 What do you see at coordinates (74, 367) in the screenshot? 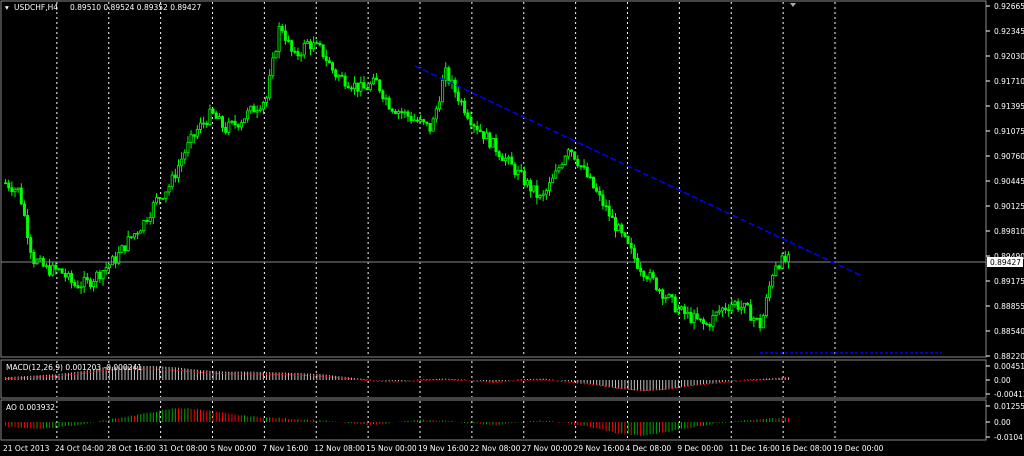
I see `macd-label: MACD(12,26,9) 0.001203 -0.000241` at bounding box center [74, 367].